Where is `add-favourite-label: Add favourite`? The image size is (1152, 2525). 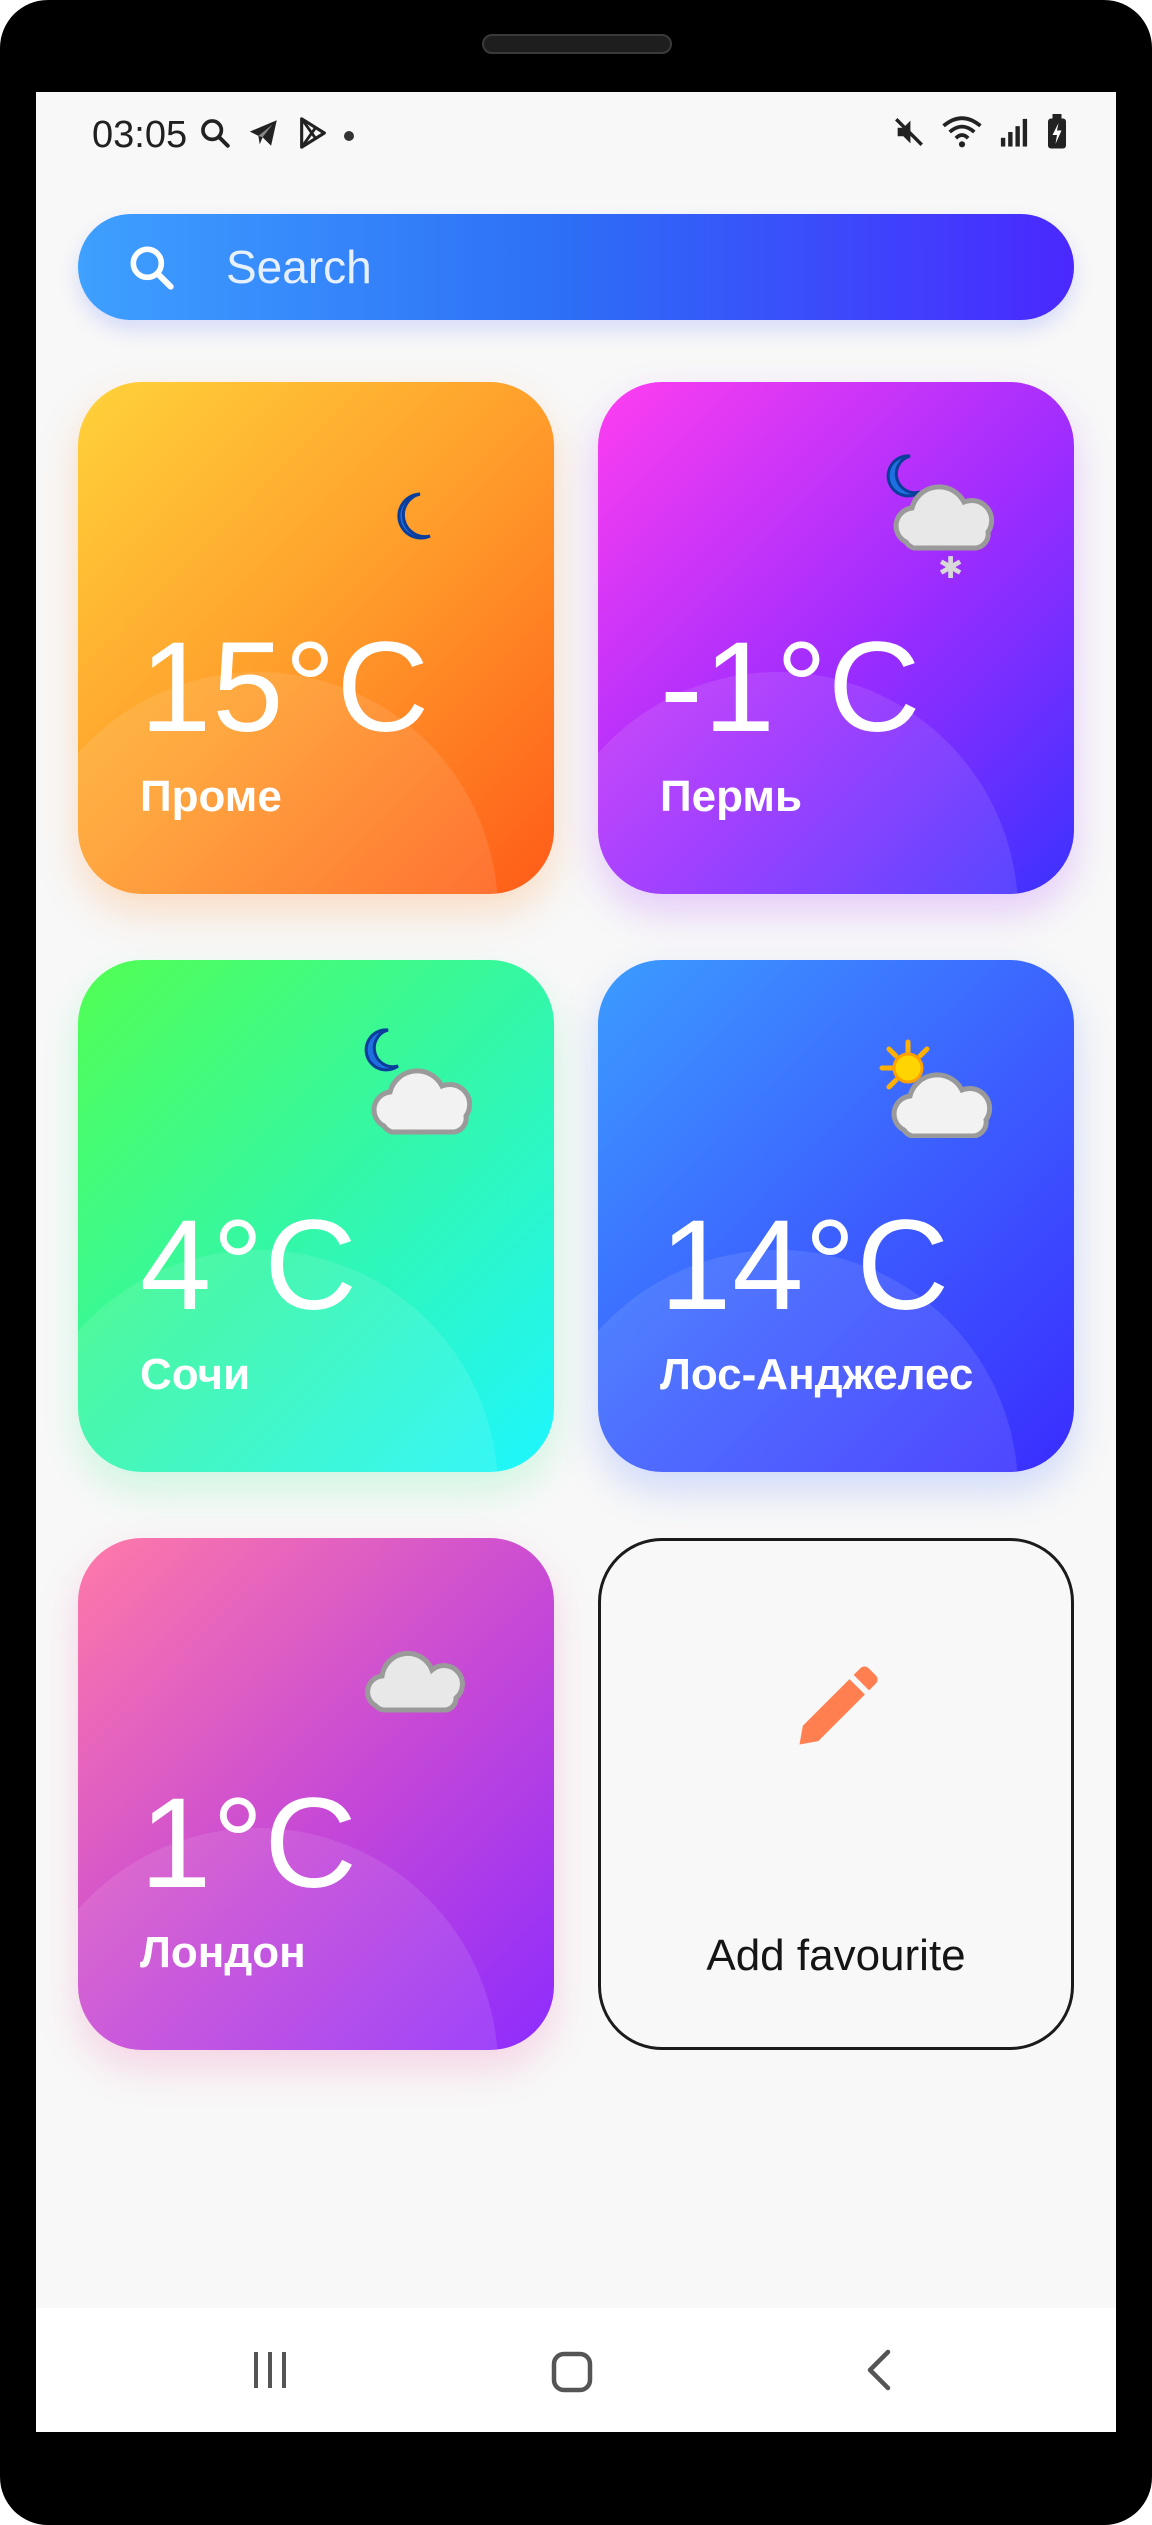 add-favourite-label: Add favourite is located at coordinates (836, 1955).